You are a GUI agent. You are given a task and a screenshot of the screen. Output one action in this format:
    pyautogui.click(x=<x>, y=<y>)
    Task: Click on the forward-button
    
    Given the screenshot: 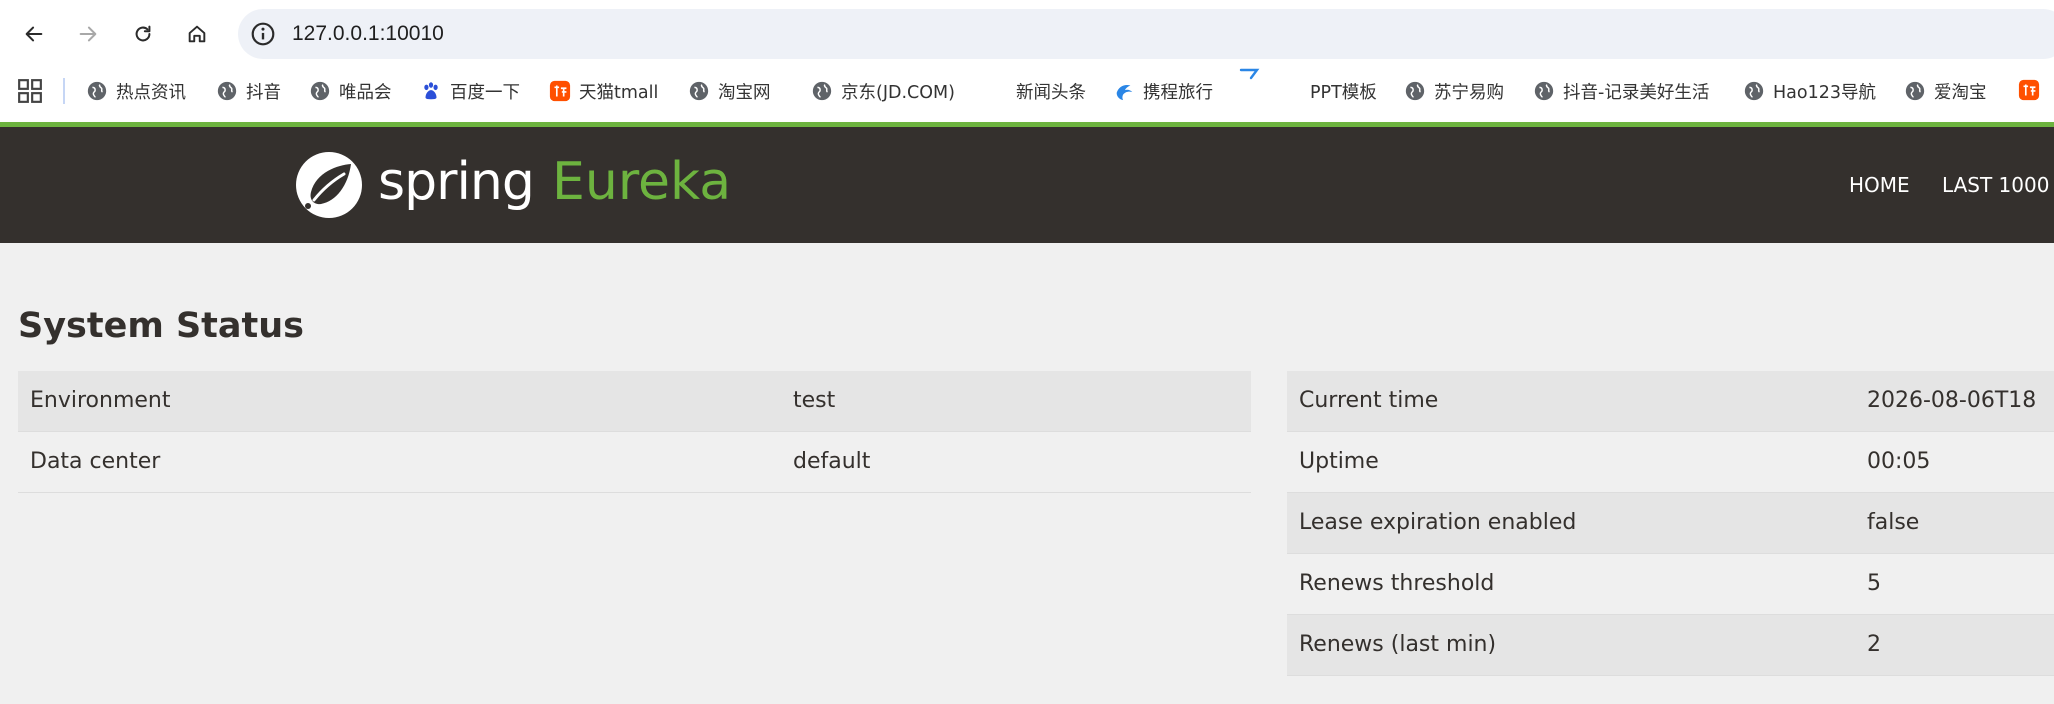 What is the action you would take?
    pyautogui.click(x=88, y=34)
    